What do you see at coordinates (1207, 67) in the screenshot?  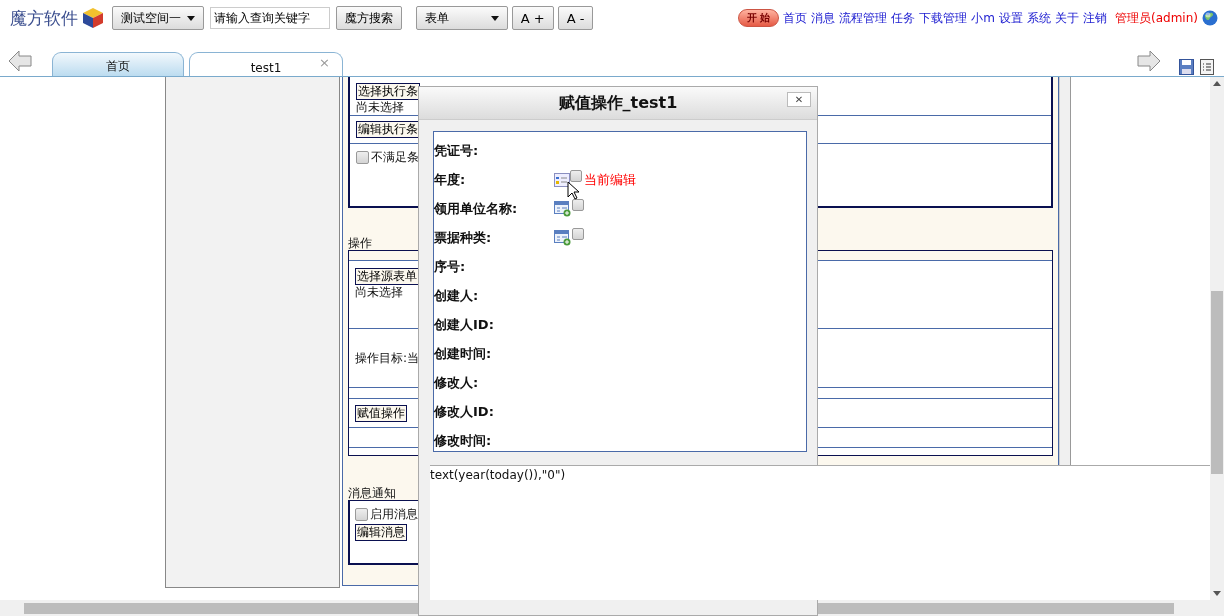 I see `list-icon` at bounding box center [1207, 67].